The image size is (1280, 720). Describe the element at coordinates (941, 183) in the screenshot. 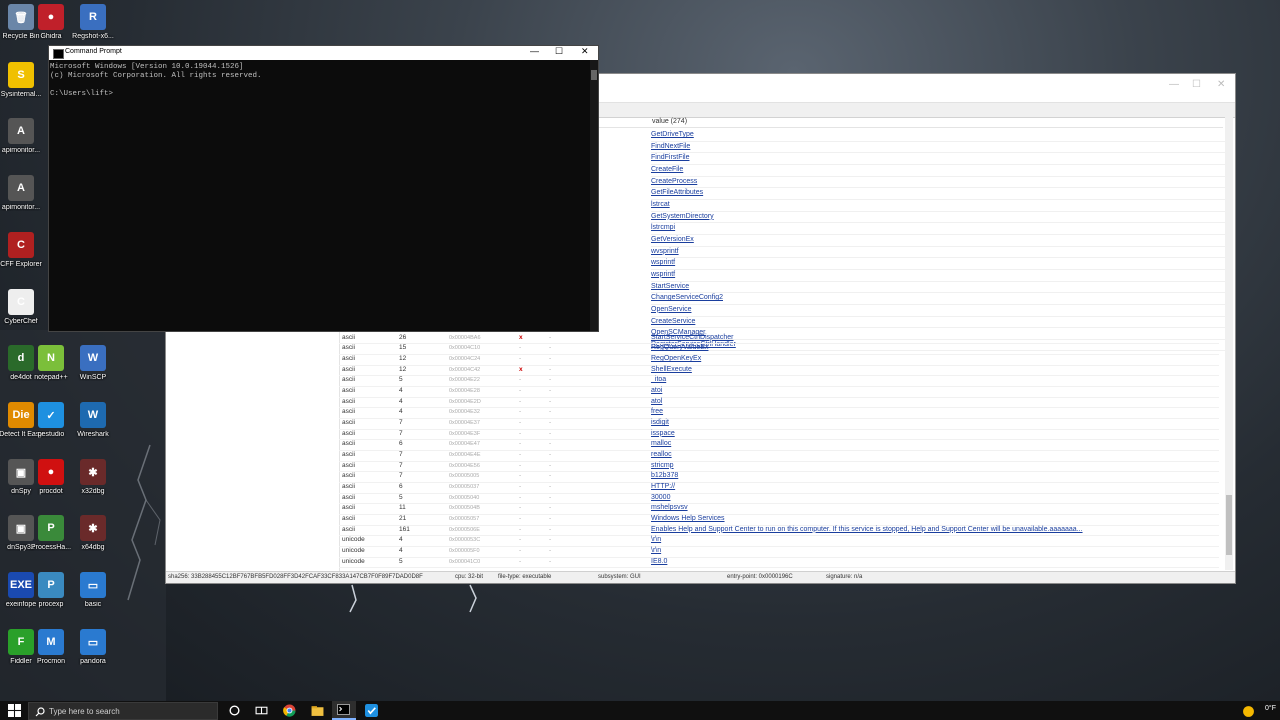

I see `value-link: CreateProcess` at that location.